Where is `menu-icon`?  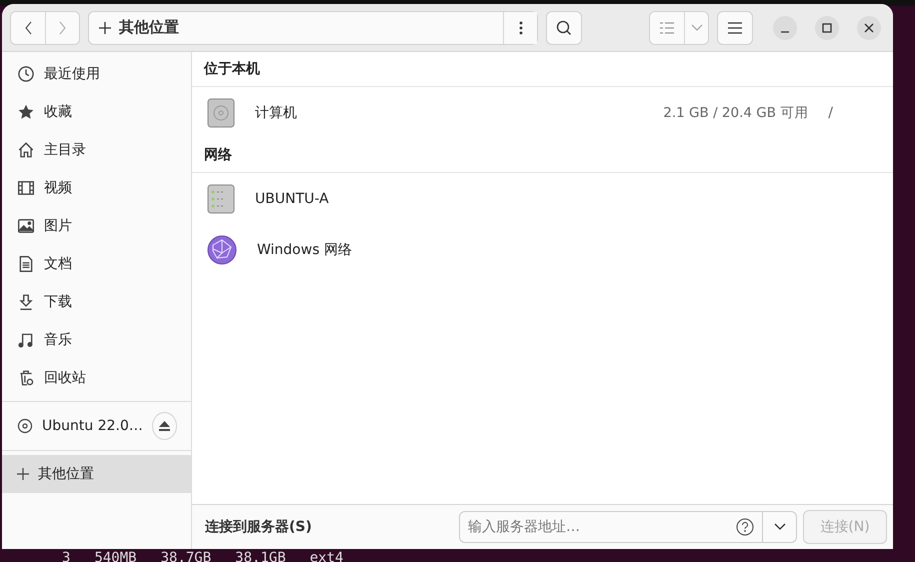 menu-icon is located at coordinates (735, 28).